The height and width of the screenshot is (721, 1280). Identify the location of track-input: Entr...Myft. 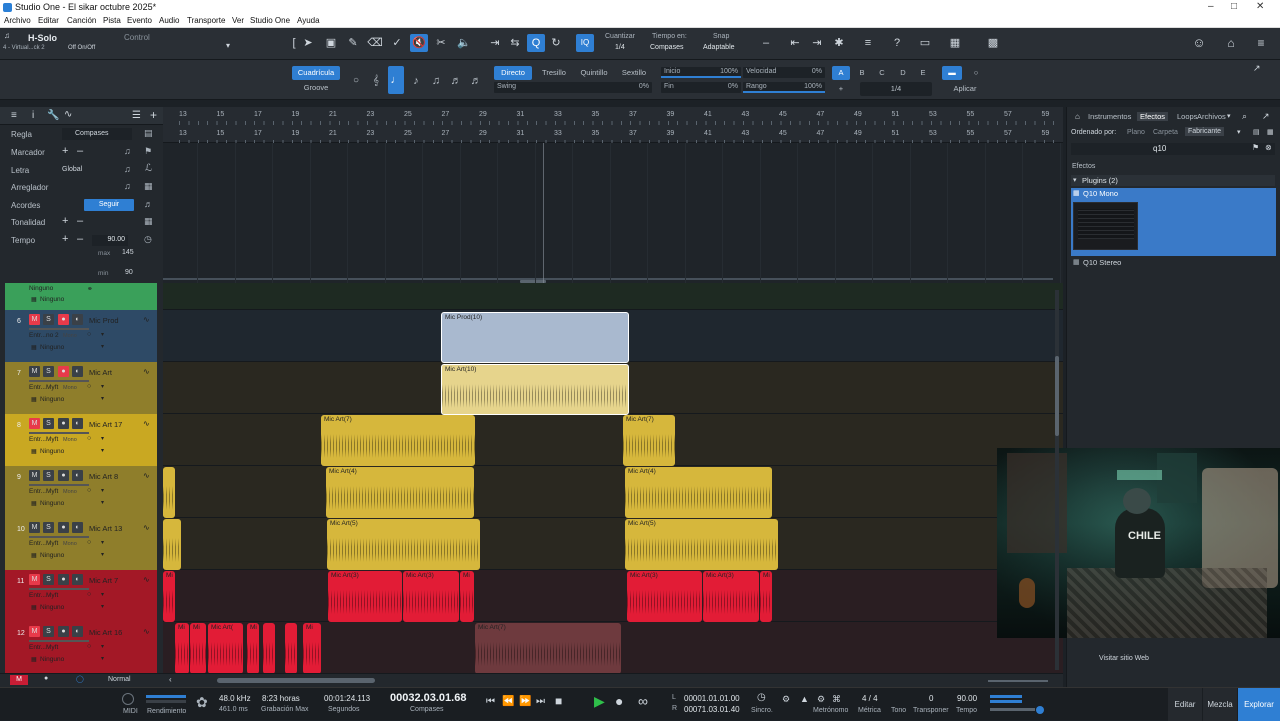
(43, 387).